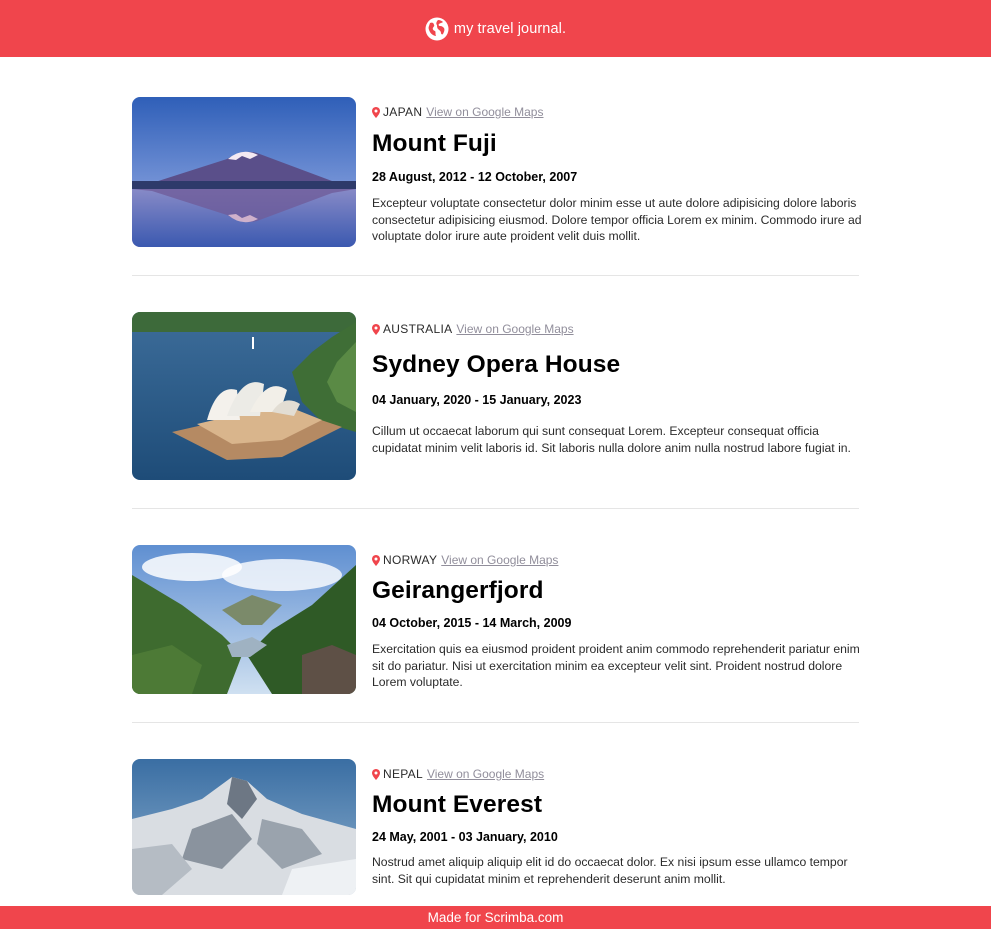  Describe the element at coordinates (410, 560) in the screenshot. I see `country-label: Norway` at that location.